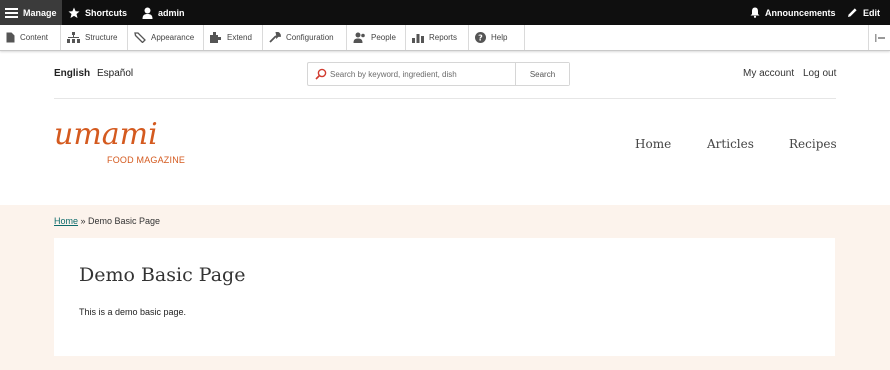  I want to click on orientation-icon, so click(879, 37).